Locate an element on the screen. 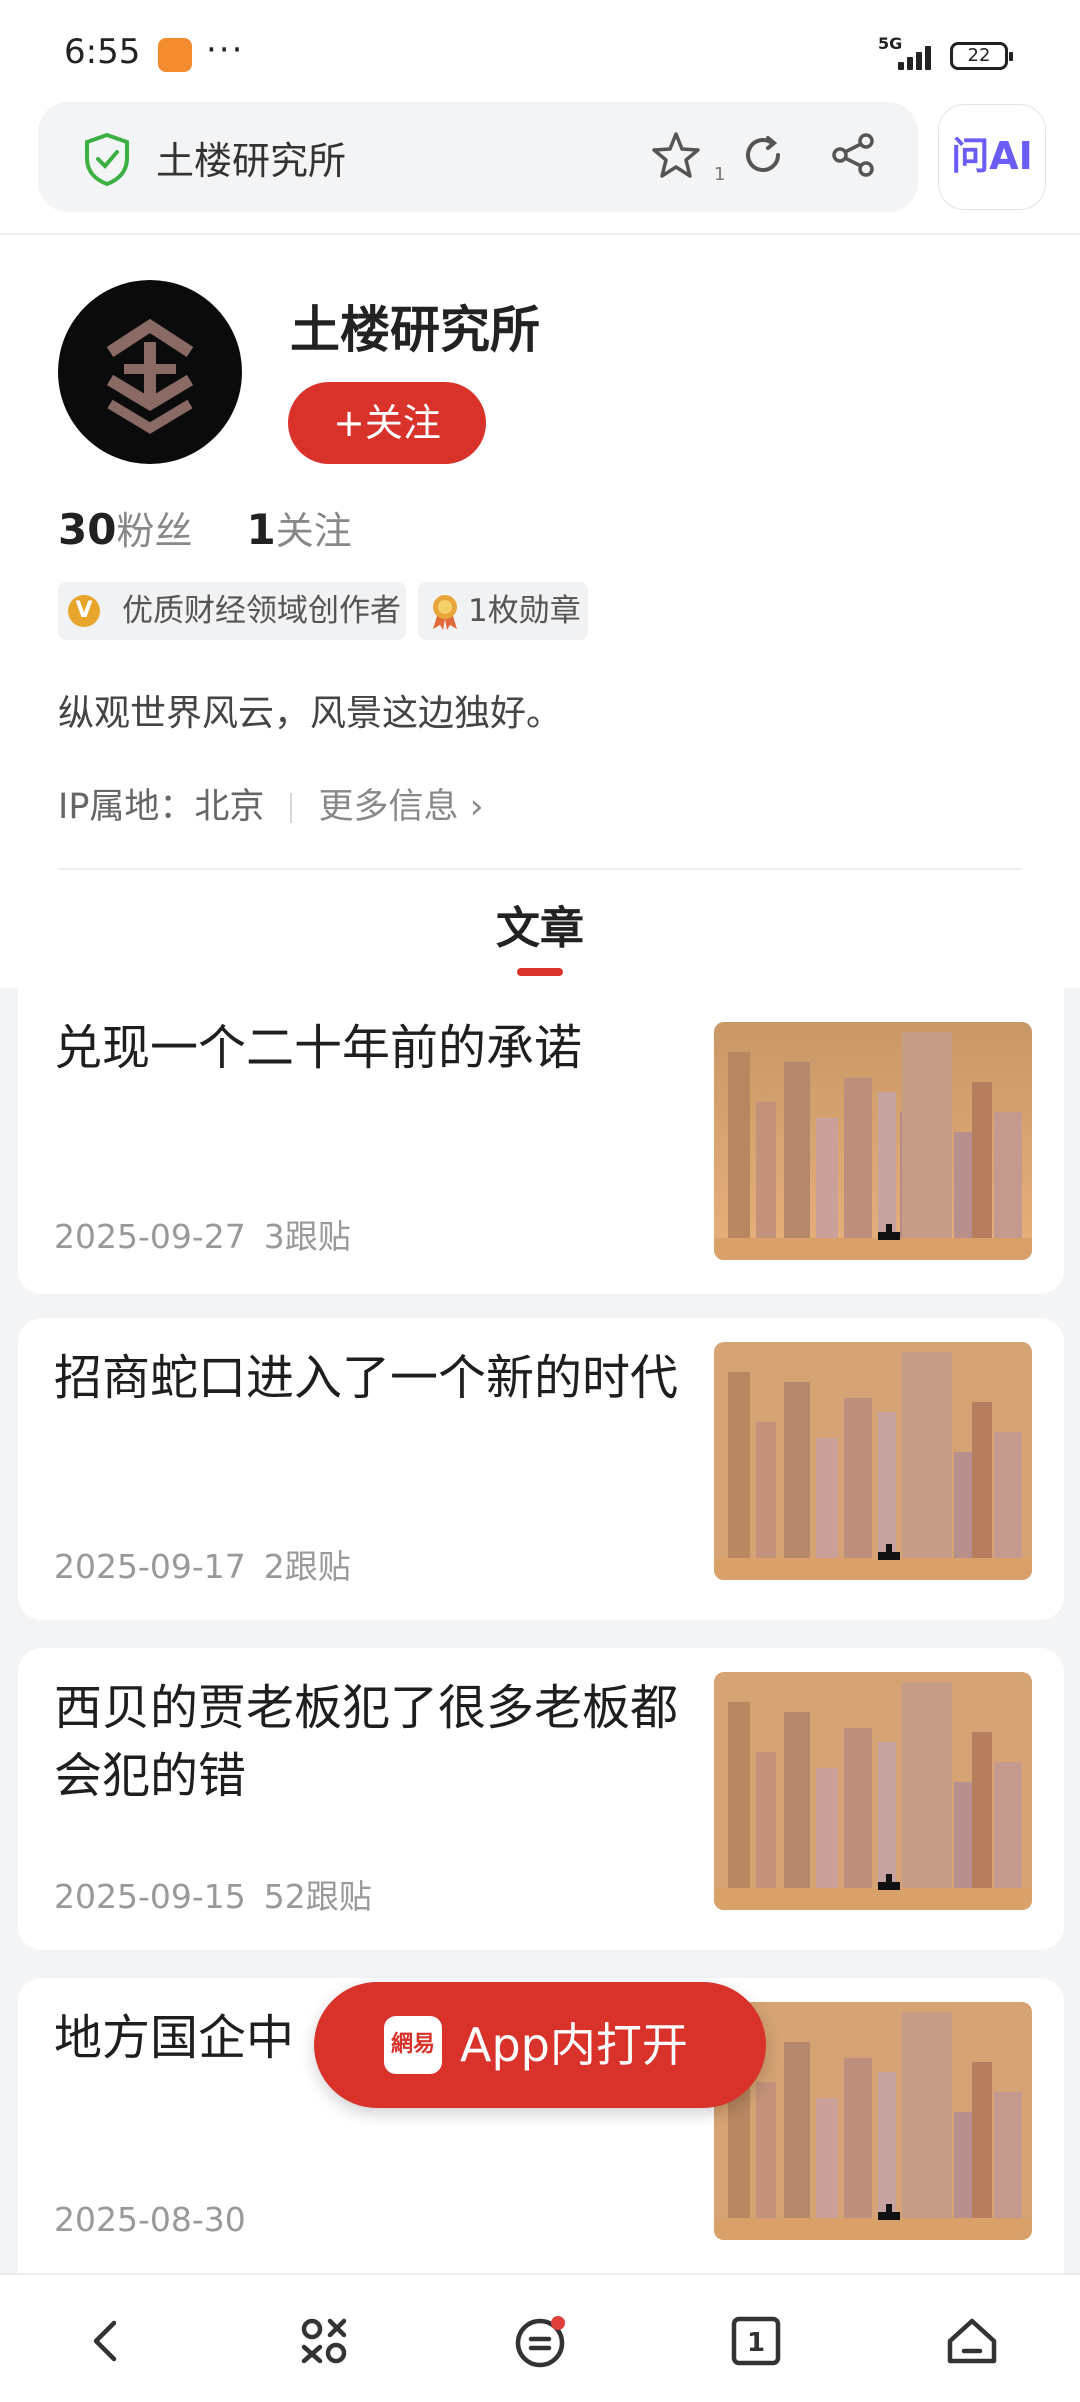 The height and width of the screenshot is (2402, 1080). writer-badge: V 优质财经领域创作者 is located at coordinates (232, 611).